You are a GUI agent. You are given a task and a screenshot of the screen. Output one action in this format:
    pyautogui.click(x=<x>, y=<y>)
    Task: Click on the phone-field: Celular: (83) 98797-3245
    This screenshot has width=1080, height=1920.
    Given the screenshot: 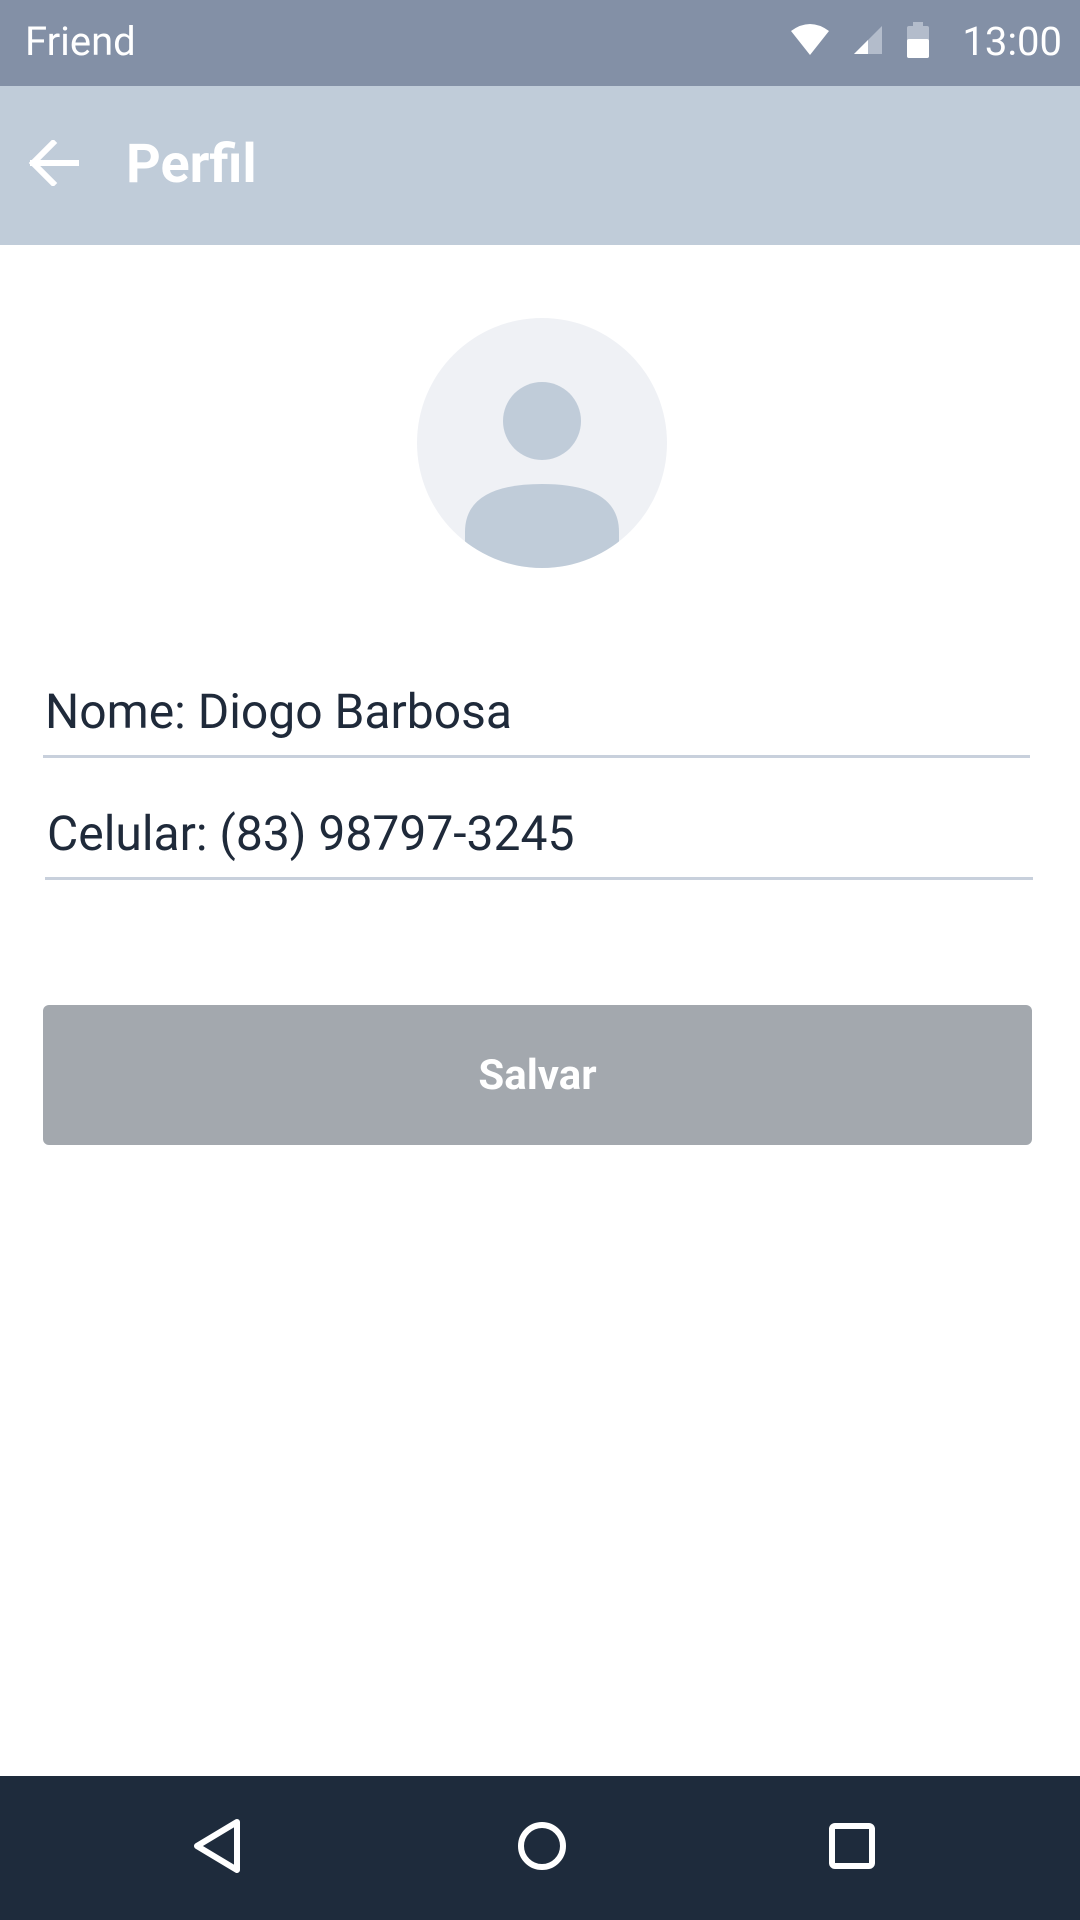 What is the action you would take?
    pyautogui.click(x=539, y=835)
    